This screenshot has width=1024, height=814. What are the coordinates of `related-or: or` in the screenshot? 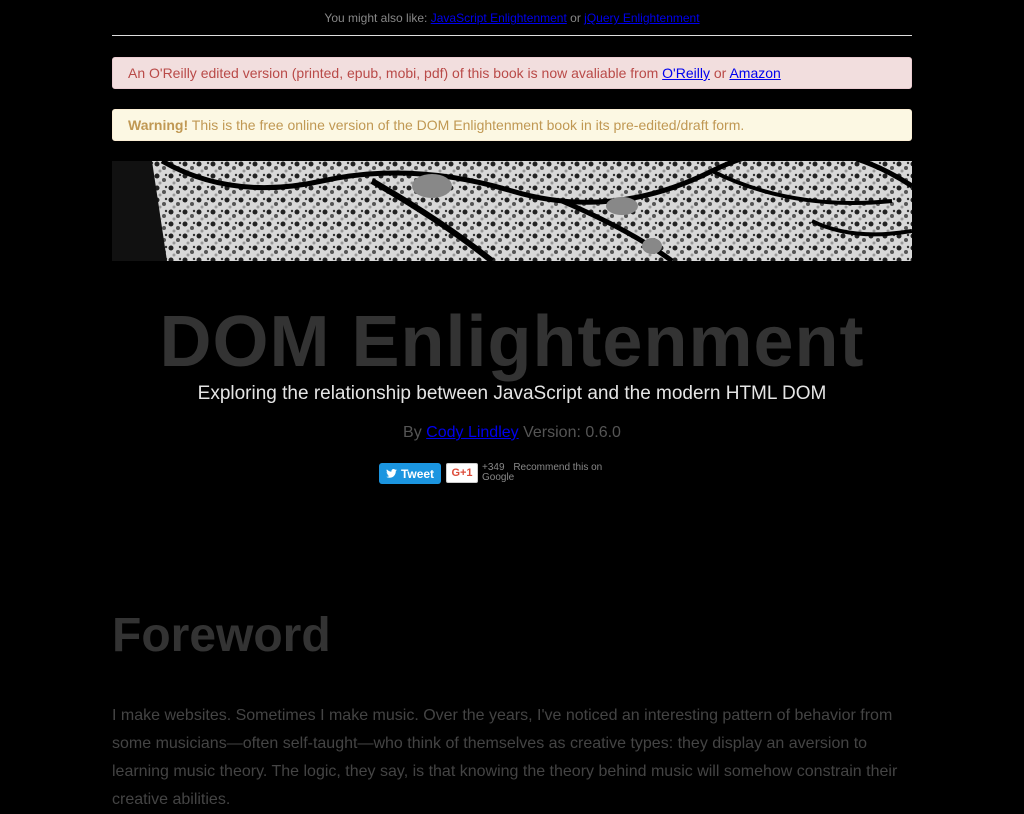 It's located at (575, 18).